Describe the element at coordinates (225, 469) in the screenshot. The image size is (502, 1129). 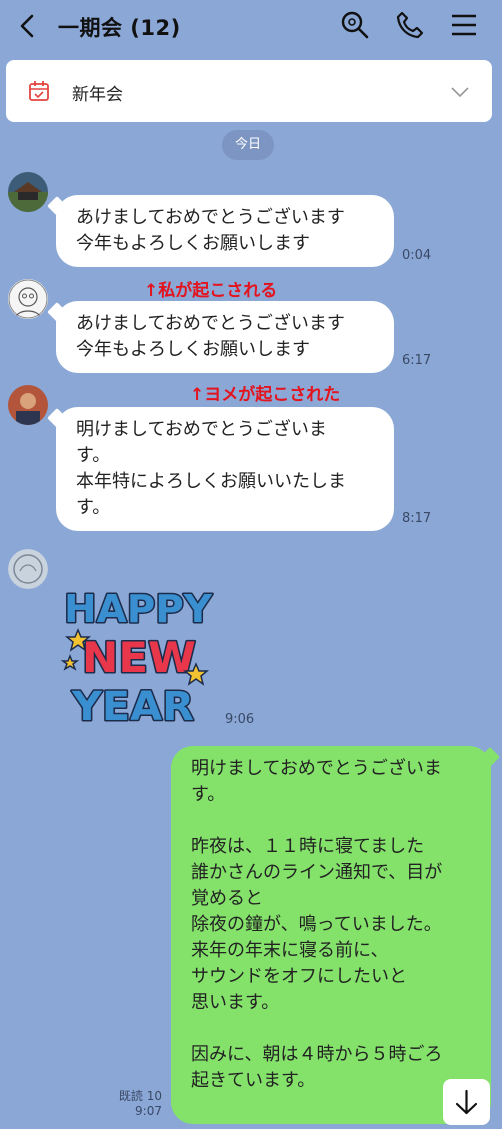
I see `message-bubble: 明けましておめでとうございま す。 本年特によろしくお願いいたしま す。` at that location.